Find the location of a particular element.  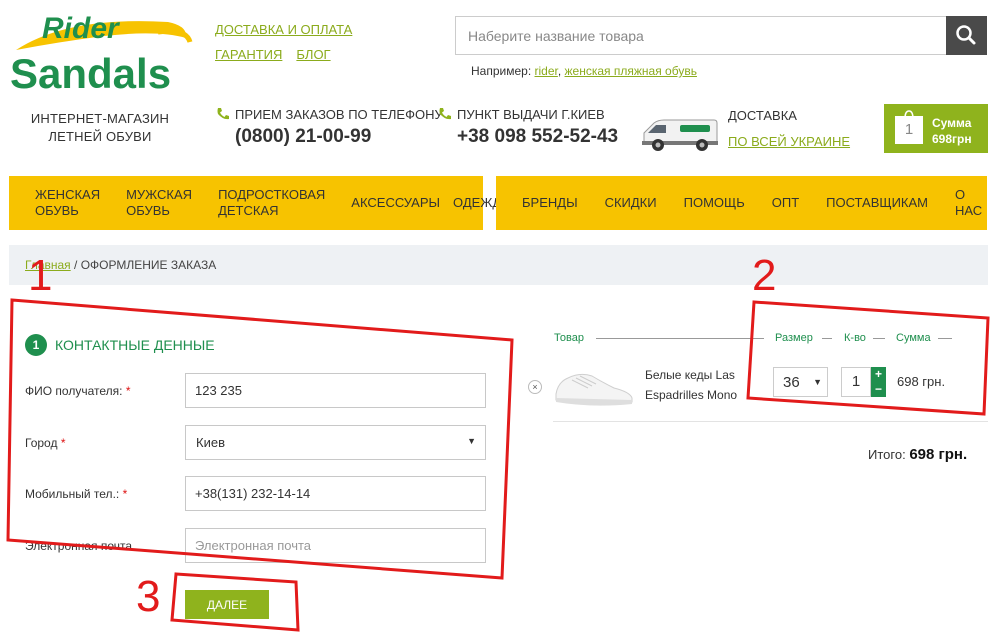

annotation-number-2: 2 is located at coordinates (764, 275).